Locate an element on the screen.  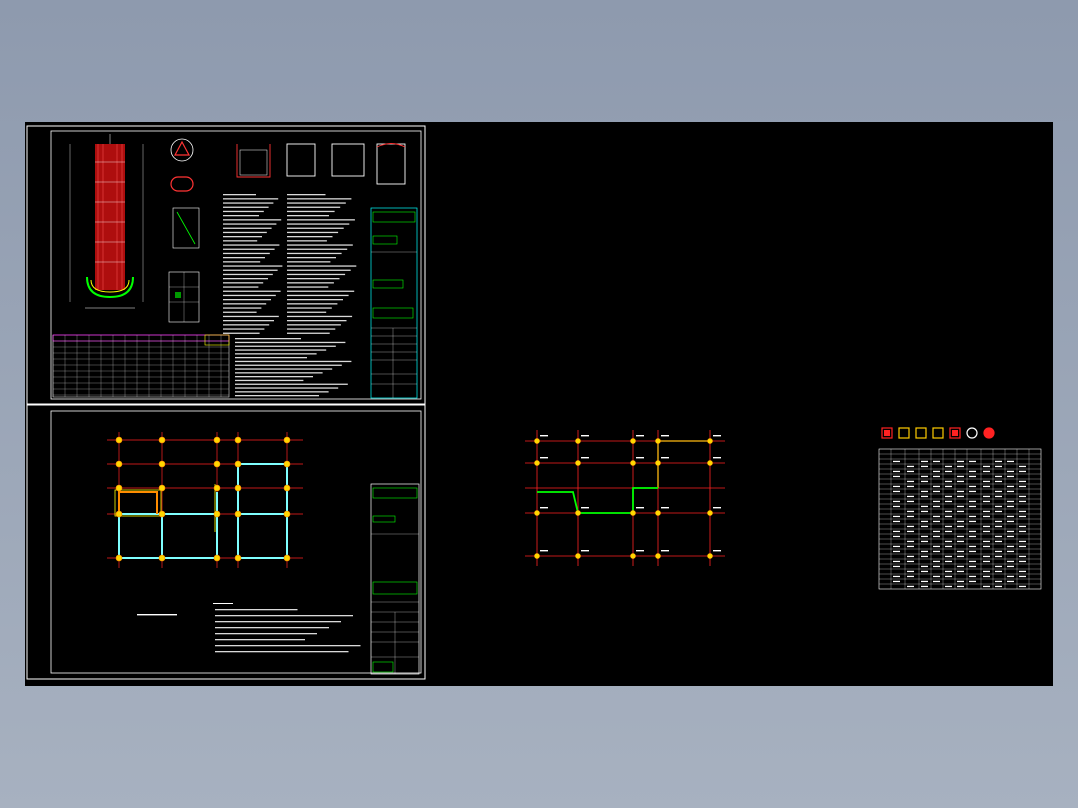
pile-type-legend is located at coordinates (938, 433).